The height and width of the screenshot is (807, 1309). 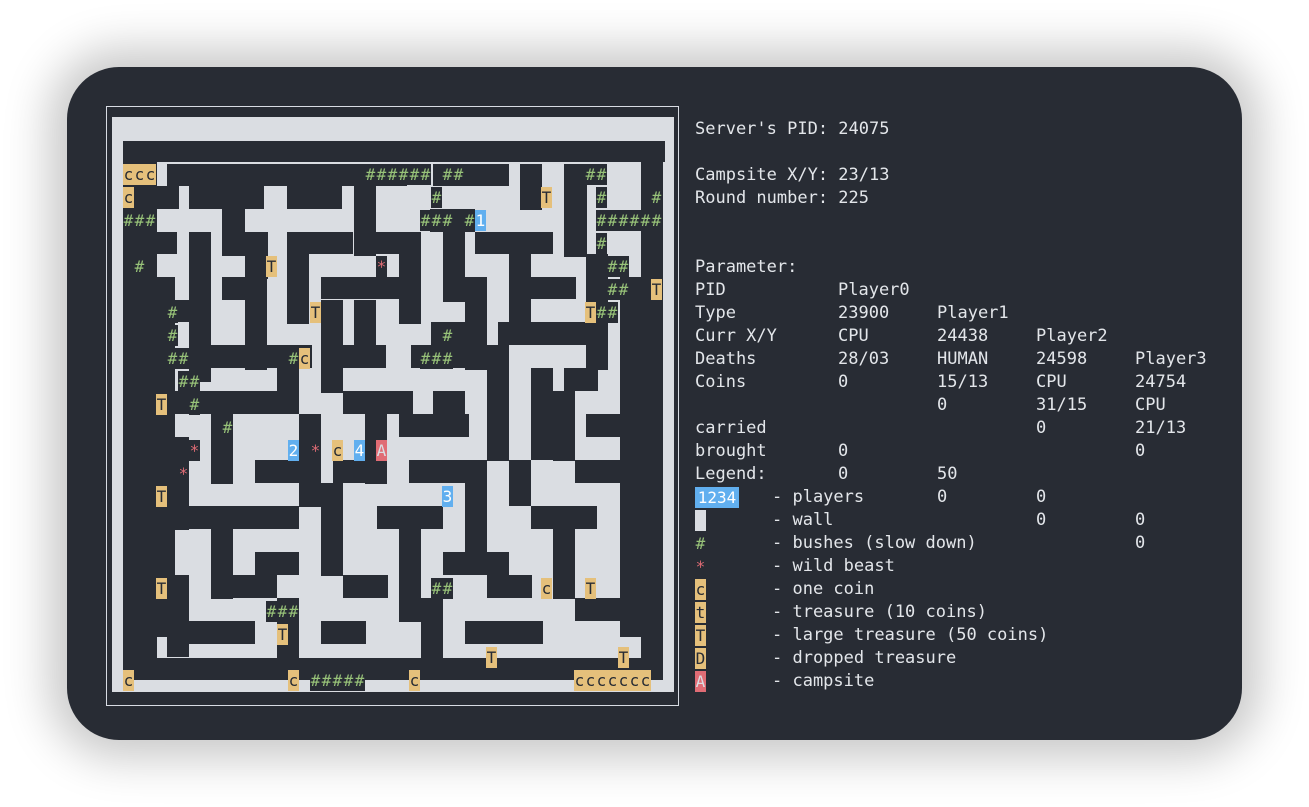 What do you see at coordinates (895, 589) in the screenshot?
I see `legend-item-coin: c - one coin` at bounding box center [895, 589].